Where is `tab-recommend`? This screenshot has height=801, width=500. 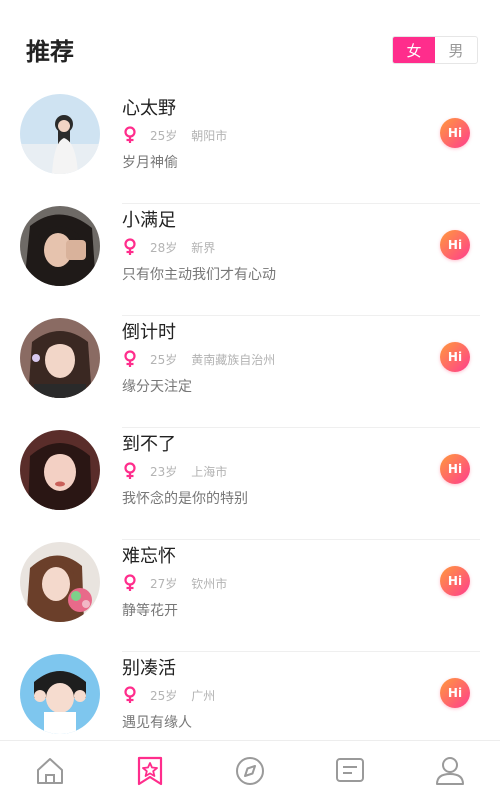 tab-recommend is located at coordinates (150, 771).